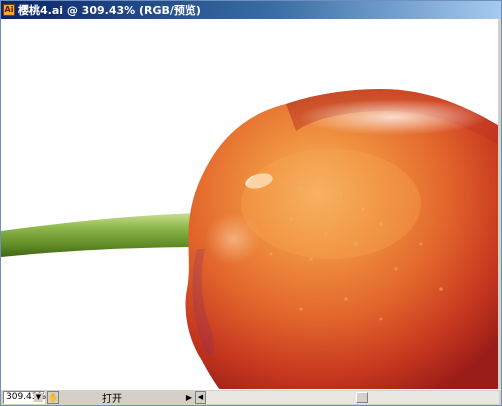 The image size is (502, 406). Describe the element at coordinates (200, 397) in the screenshot. I see `arrow-left-icon: ◀` at that location.